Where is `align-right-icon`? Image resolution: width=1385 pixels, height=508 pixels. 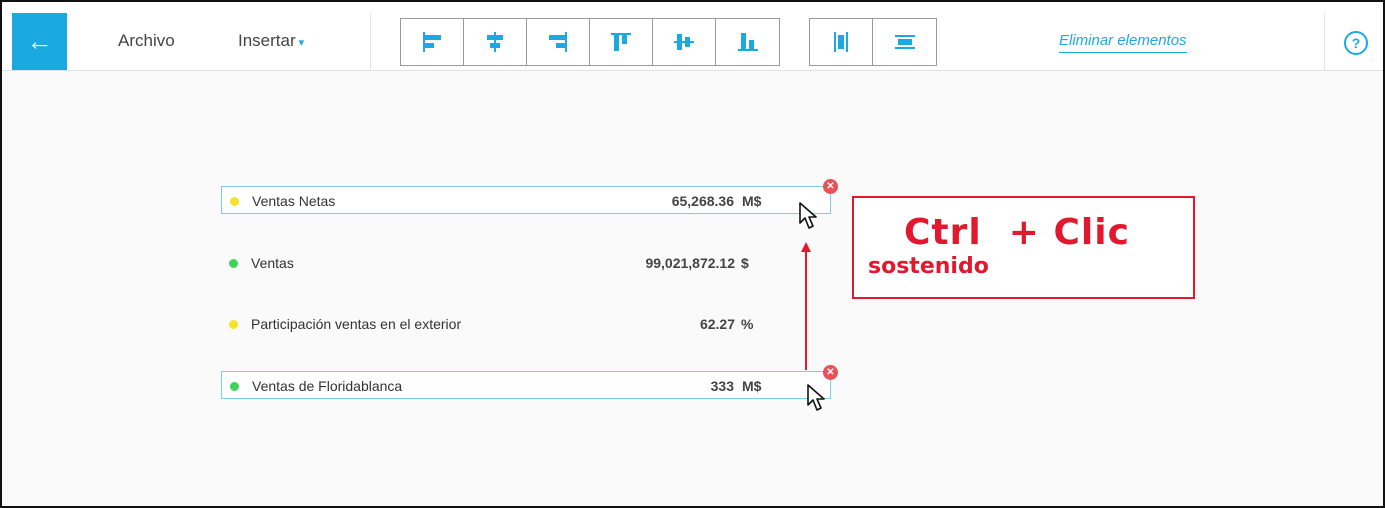 align-right-icon is located at coordinates (558, 42).